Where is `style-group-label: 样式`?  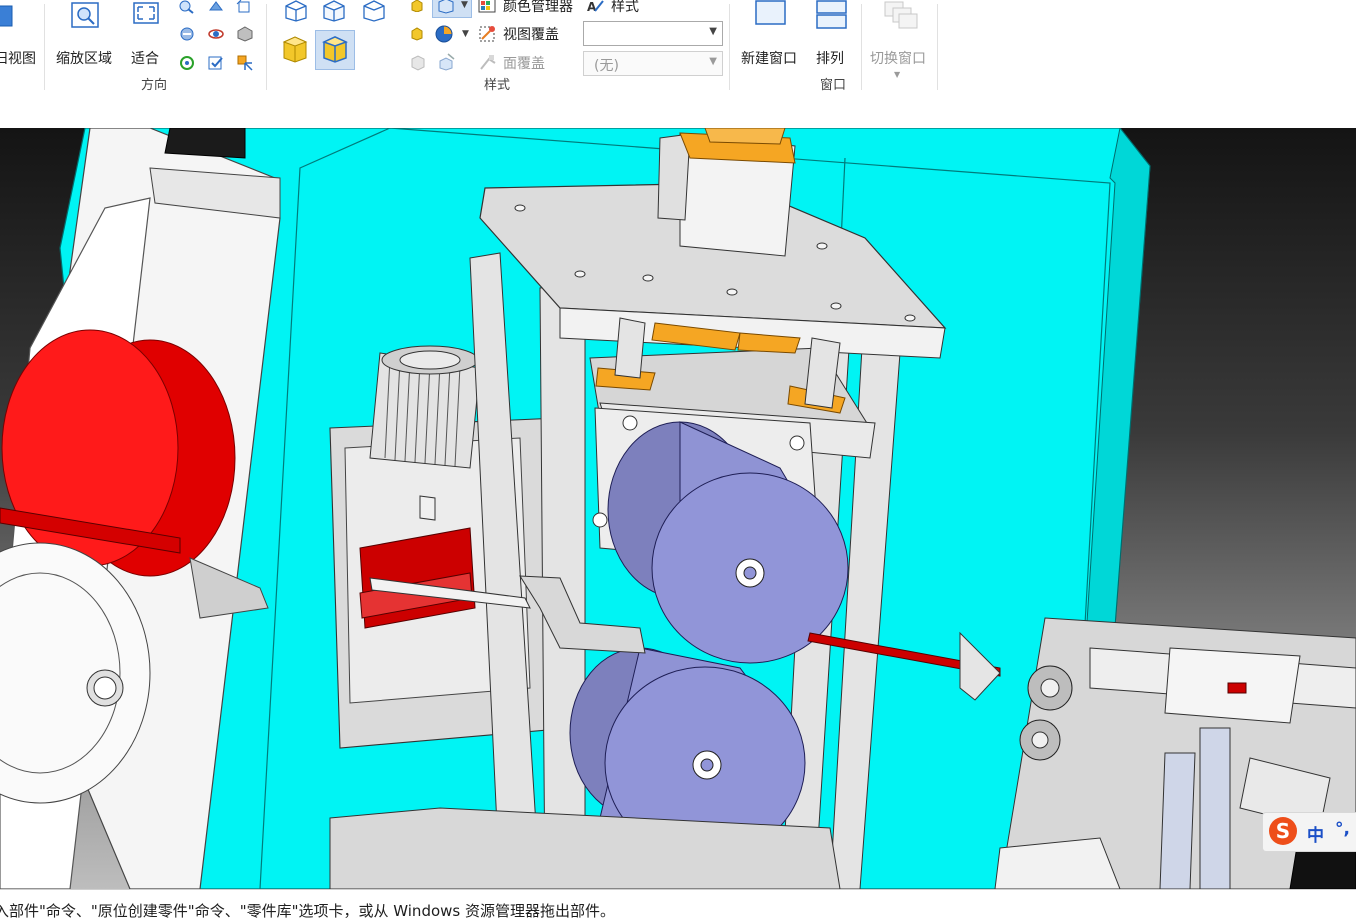 style-group-label: 样式 is located at coordinates (497, 85).